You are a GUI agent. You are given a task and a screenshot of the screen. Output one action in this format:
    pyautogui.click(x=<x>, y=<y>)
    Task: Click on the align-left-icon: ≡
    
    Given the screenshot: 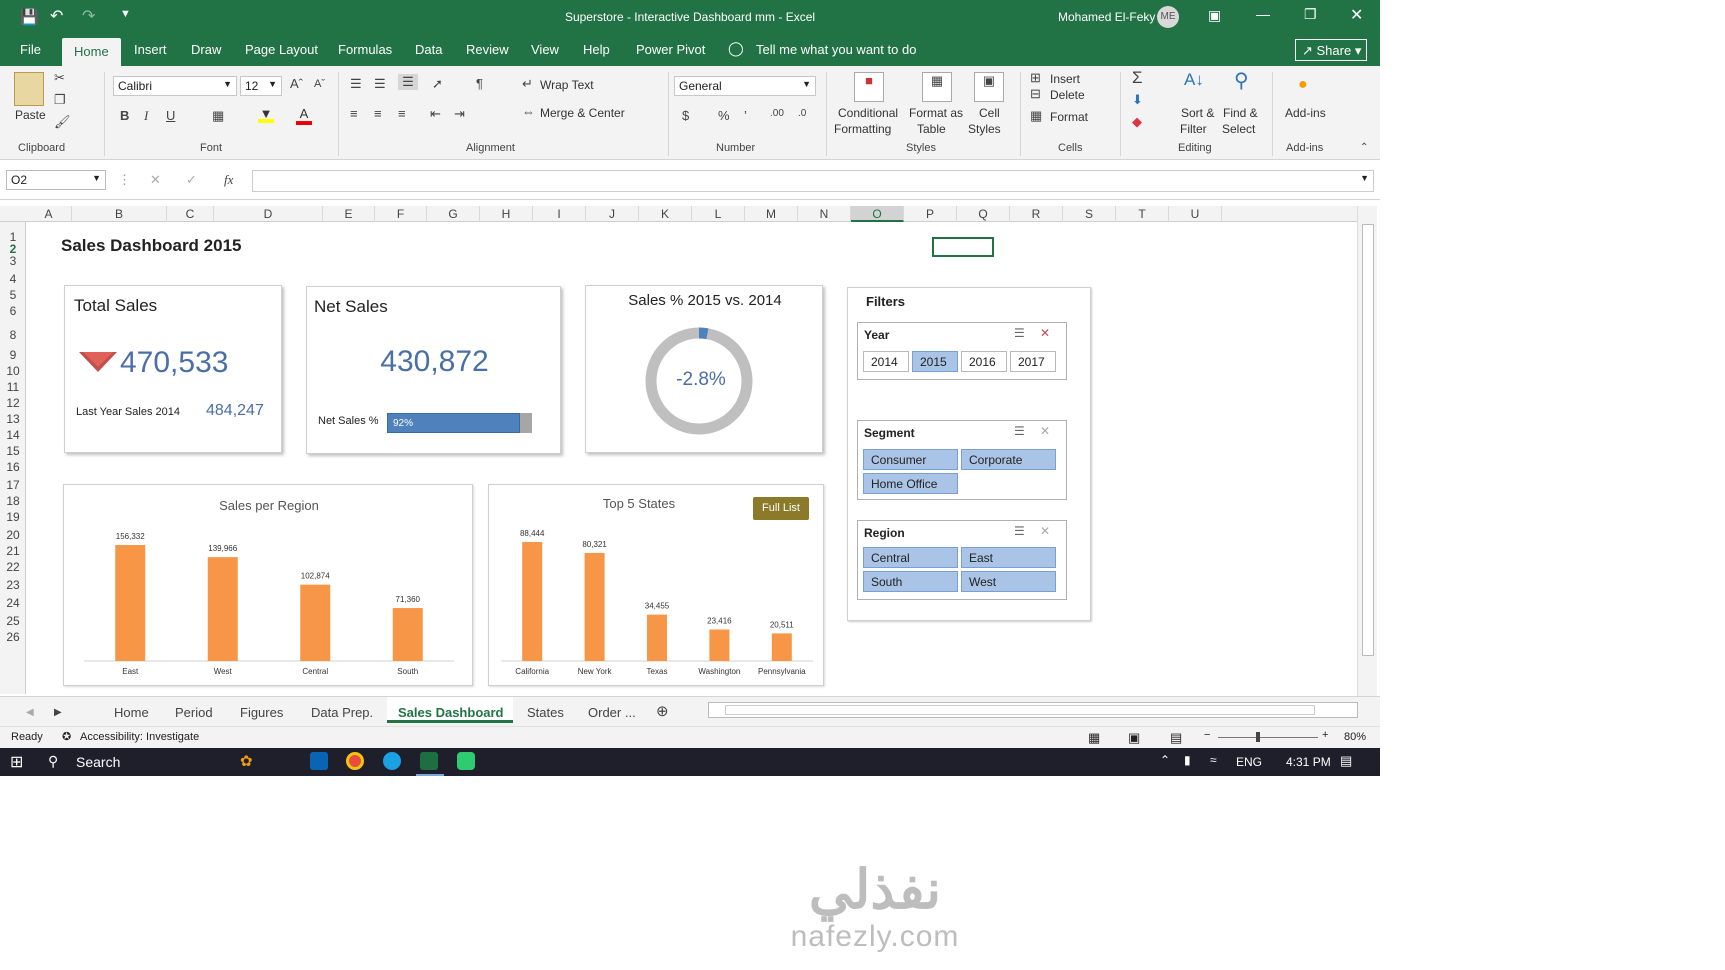 What is the action you would take?
    pyautogui.click(x=354, y=113)
    